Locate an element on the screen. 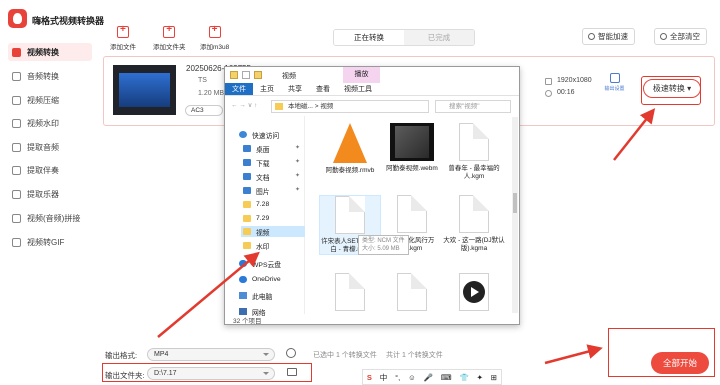 The height and width of the screenshot is (385, 720). file-item: 阿勤泰视频.webm is located at coordinates (412, 148).